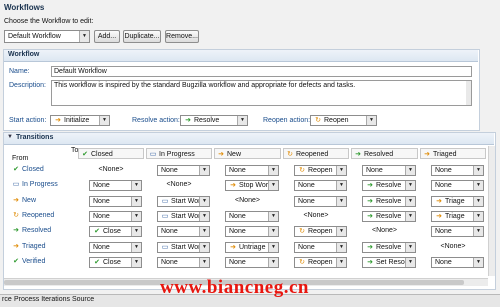  Describe the element at coordinates (287, 120) in the screenshot. I see `reopen-action-label: Reopen action:` at that location.